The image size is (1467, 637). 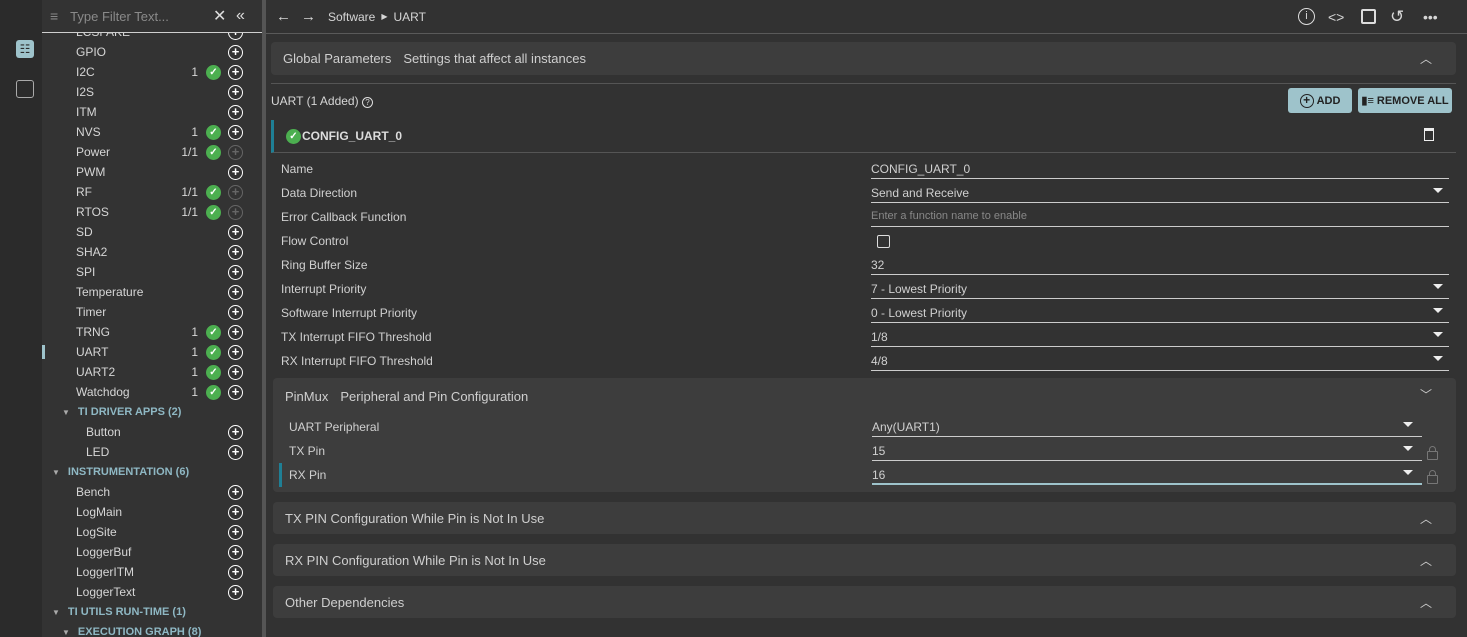 I want to click on sidebar-item-power: Power 1/1 ✓ +, so click(x=152, y=152).